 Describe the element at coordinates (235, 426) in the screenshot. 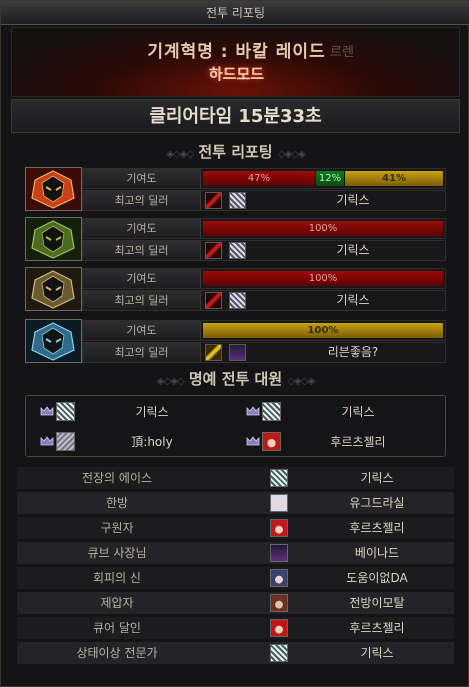

I see `honor-members-box: 기릭스 기릭스 頂:holy 후르츠젤리` at that location.